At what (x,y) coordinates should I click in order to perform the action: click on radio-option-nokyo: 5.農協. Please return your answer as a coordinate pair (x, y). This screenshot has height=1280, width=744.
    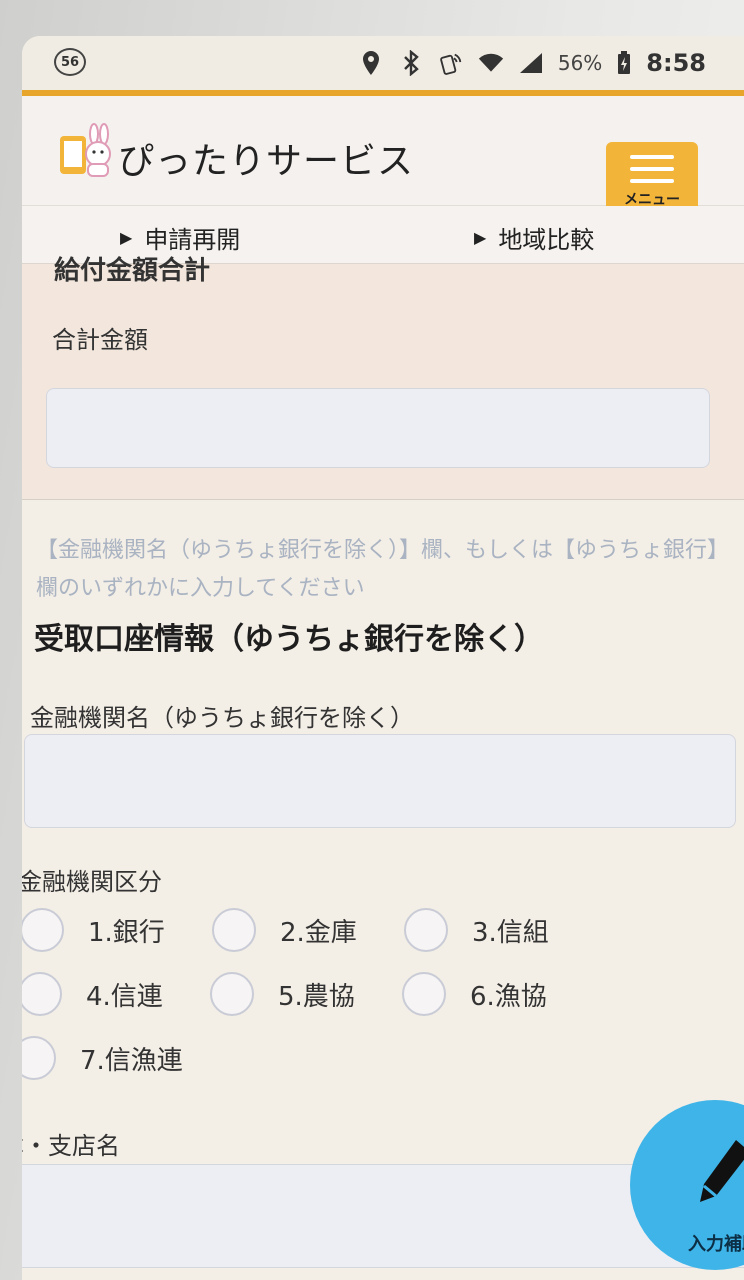
    Looking at the image, I should click on (294, 994).